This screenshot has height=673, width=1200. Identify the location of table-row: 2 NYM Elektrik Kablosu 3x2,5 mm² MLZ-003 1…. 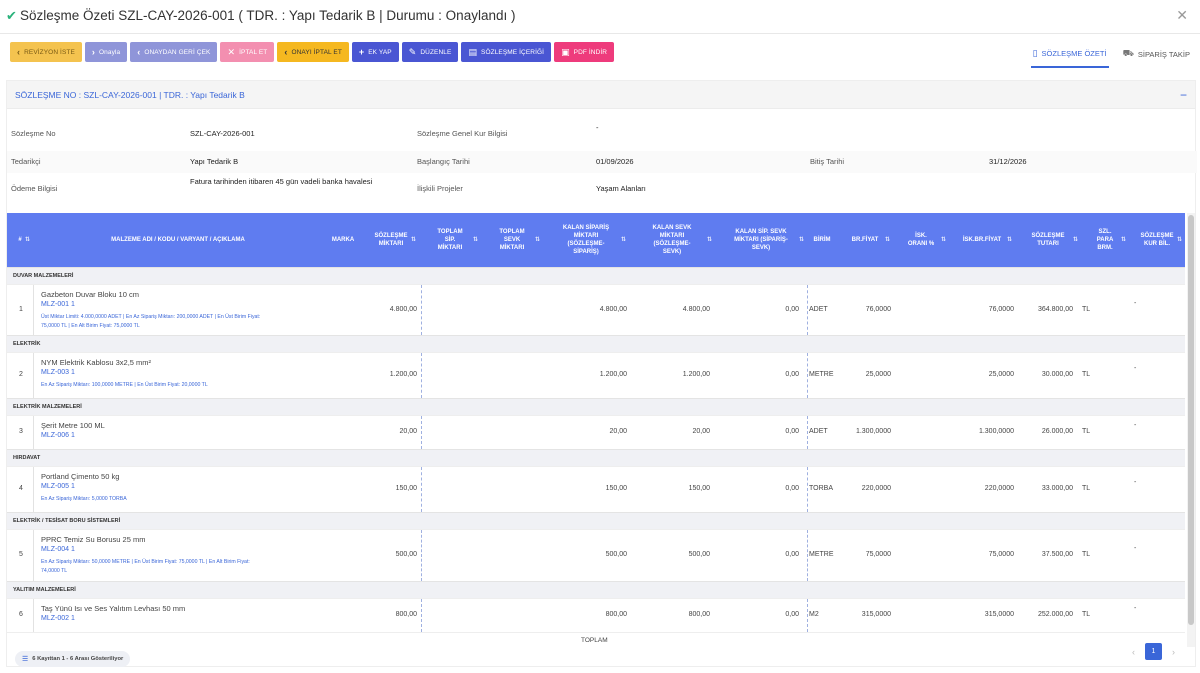
(596, 375).